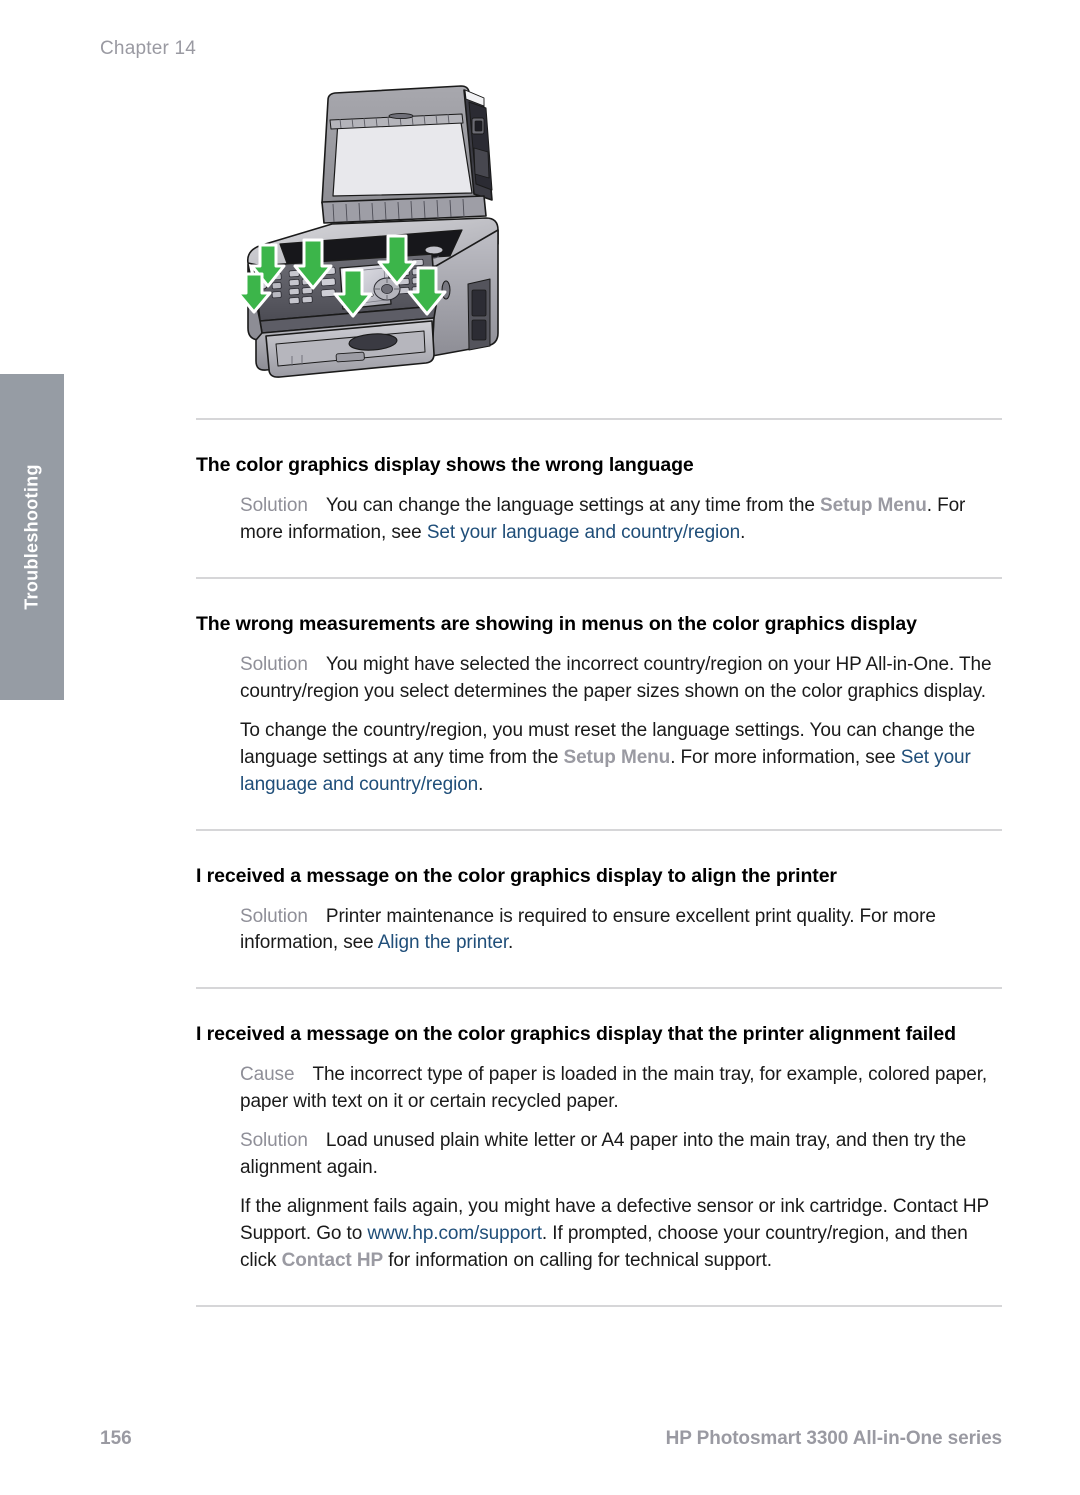 Image resolution: width=1080 pixels, height=1495 pixels. I want to click on cross-reference-link: www.hp.com/support, so click(454, 1233).